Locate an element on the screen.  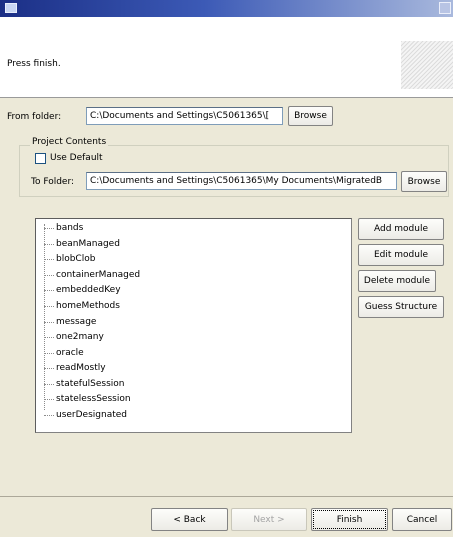
banner-graphic is located at coordinates (427, 65).